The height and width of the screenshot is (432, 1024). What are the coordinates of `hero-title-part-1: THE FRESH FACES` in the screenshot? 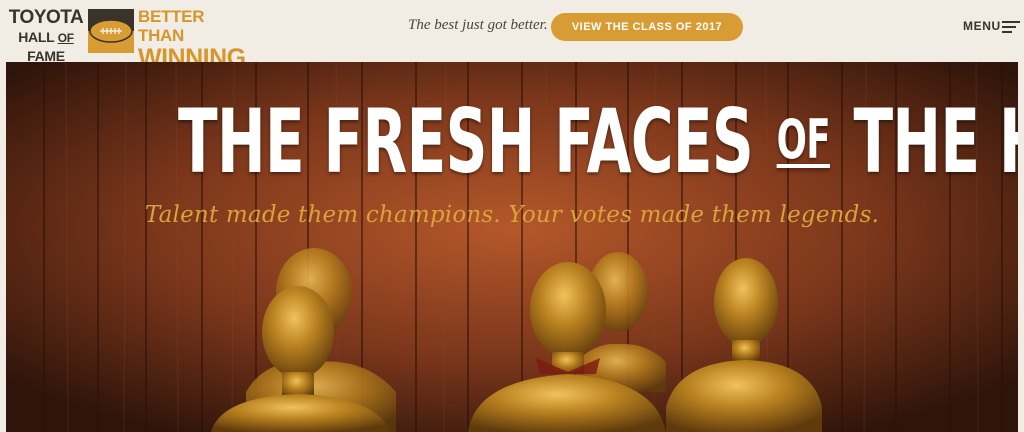 It's located at (466, 141).